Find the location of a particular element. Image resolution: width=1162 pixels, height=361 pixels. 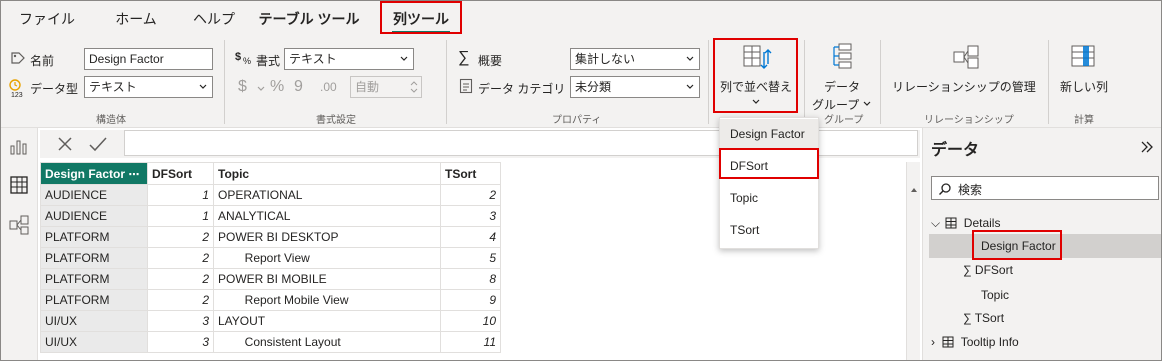

datatype-select: テキスト is located at coordinates (148, 87).